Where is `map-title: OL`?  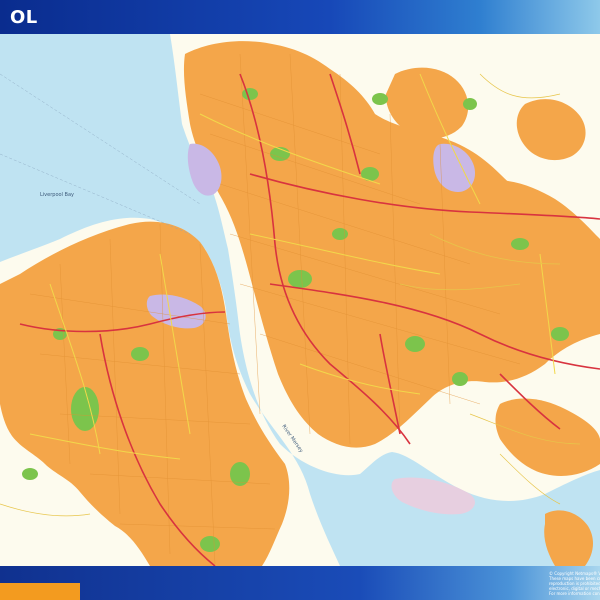 map-title: OL is located at coordinates (24, 17).